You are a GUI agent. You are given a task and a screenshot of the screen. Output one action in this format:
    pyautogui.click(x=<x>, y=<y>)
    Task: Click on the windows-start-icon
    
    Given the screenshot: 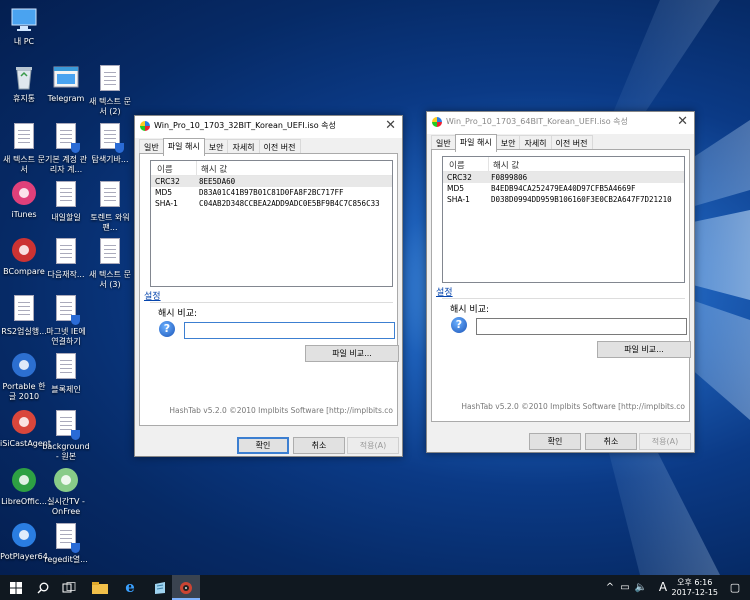 What is the action you would take?
    pyautogui.click(x=16, y=587)
    